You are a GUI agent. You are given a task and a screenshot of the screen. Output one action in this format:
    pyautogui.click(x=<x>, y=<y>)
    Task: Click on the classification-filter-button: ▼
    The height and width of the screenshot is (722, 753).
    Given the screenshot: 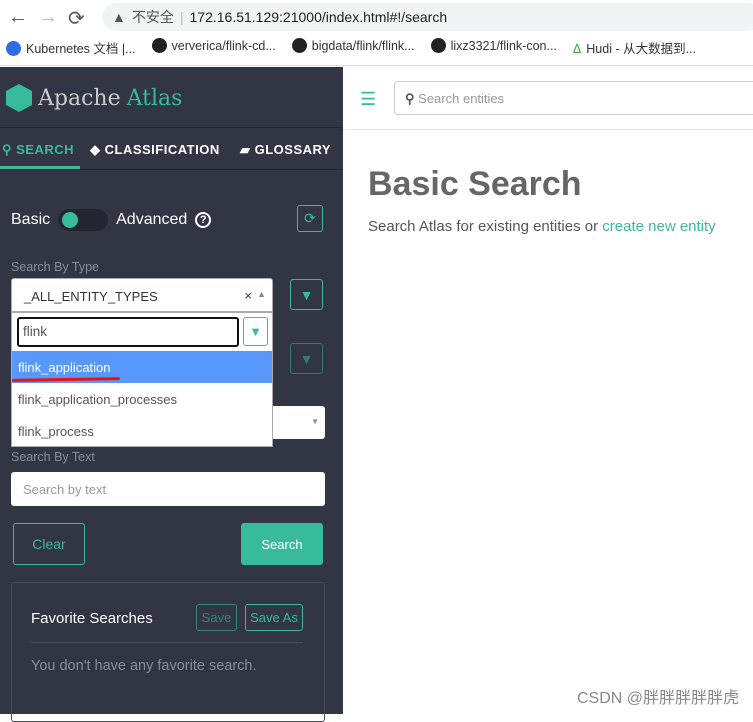 What is the action you would take?
    pyautogui.click(x=306, y=358)
    